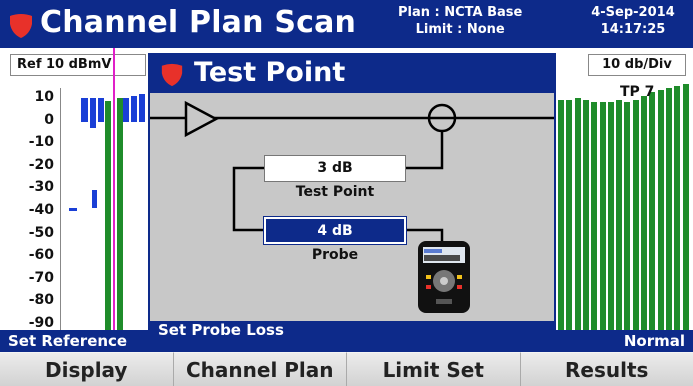 The height and width of the screenshot is (386, 693). What do you see at coordinates (460, 29) in the screenshot?
I see `limit-name: Limit : None` at bounding box center [460, 29].